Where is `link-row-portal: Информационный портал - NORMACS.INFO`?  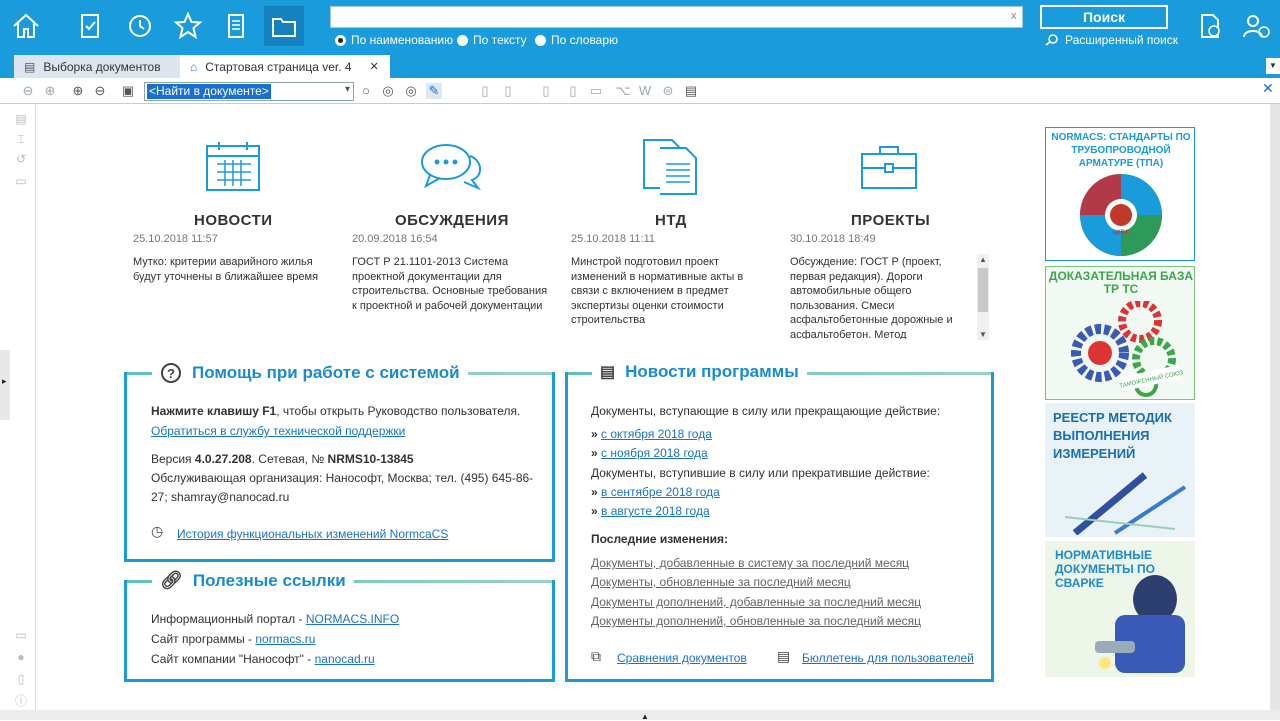
link-row-portal: Информационный портал - NORMACS.INFO is located at coordinates (275, 619).